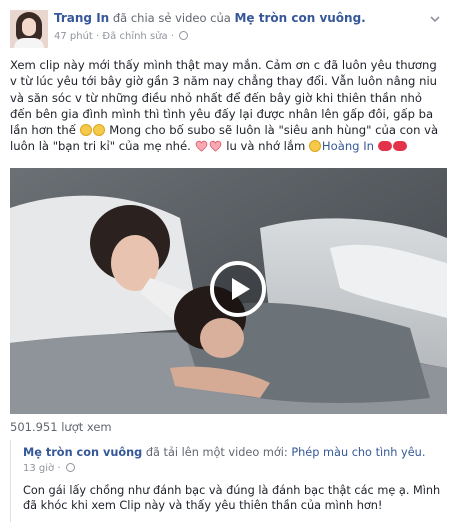 This screenshot has width=453, height=522. I want to click on author-link: Trang In, so click(81, 18).